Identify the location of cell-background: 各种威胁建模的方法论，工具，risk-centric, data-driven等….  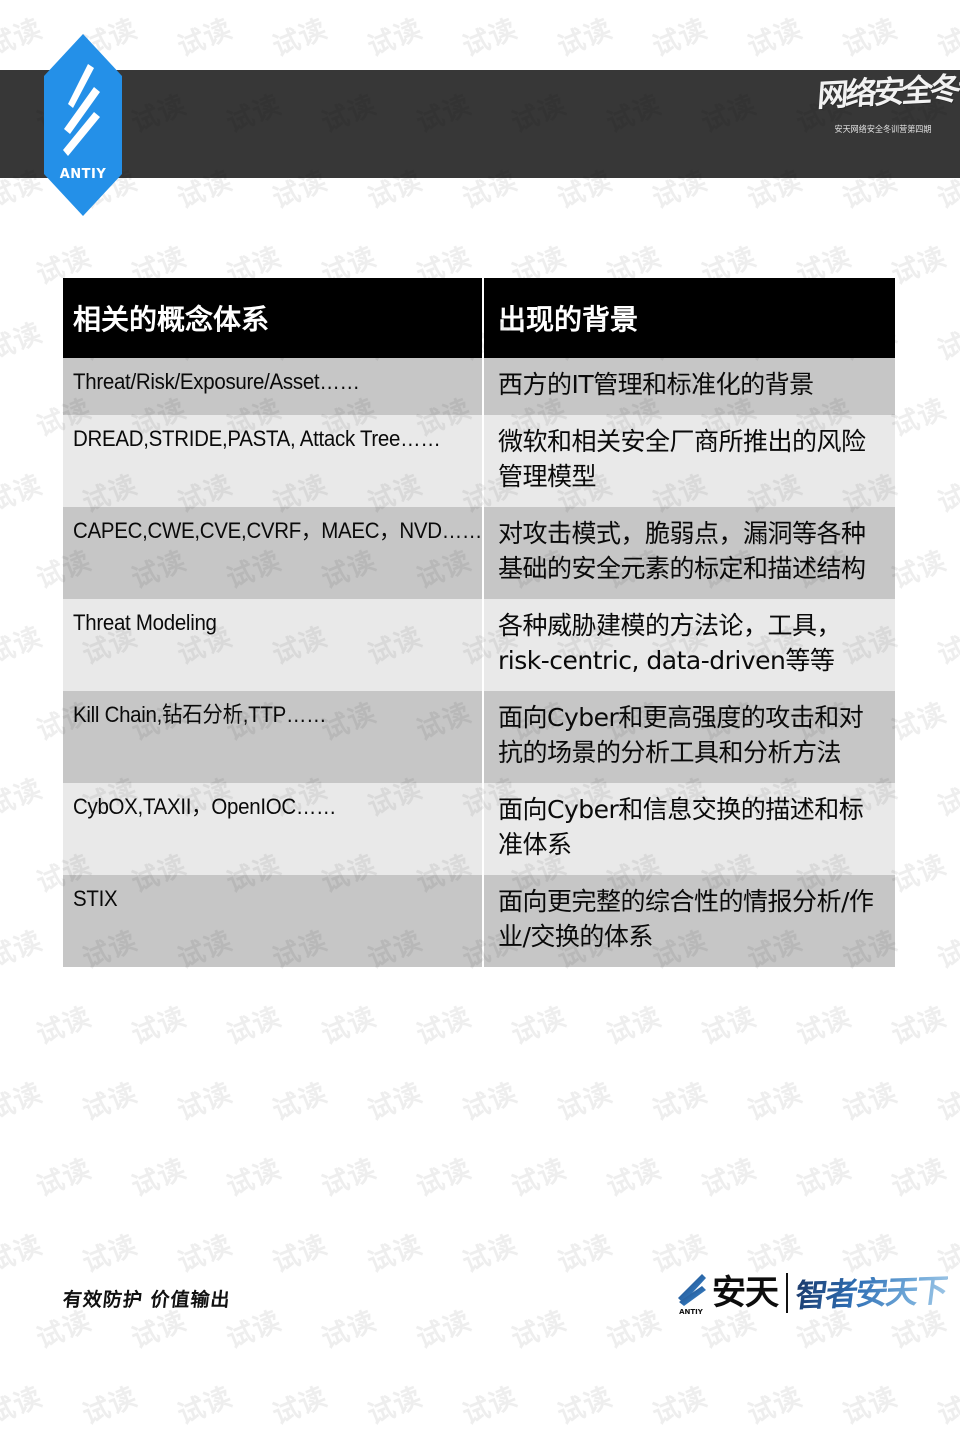
(670, 643).